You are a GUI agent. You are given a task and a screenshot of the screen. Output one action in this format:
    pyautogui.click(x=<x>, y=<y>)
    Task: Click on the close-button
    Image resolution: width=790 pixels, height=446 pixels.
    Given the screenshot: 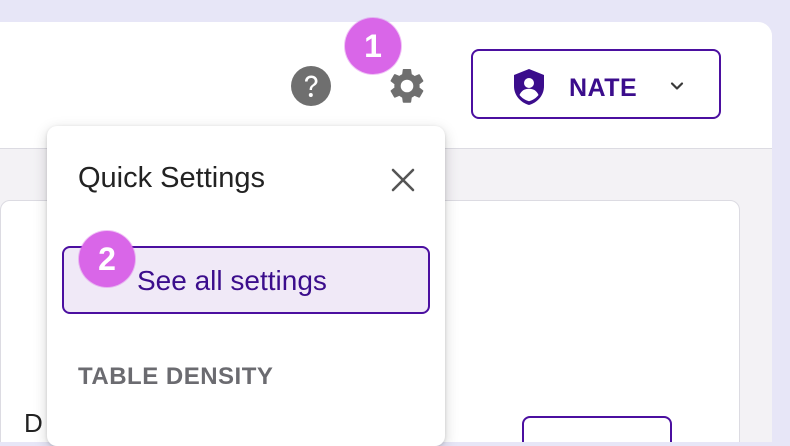 What is the action you would take?
    pyautogui.click(x=403, y=180)
    